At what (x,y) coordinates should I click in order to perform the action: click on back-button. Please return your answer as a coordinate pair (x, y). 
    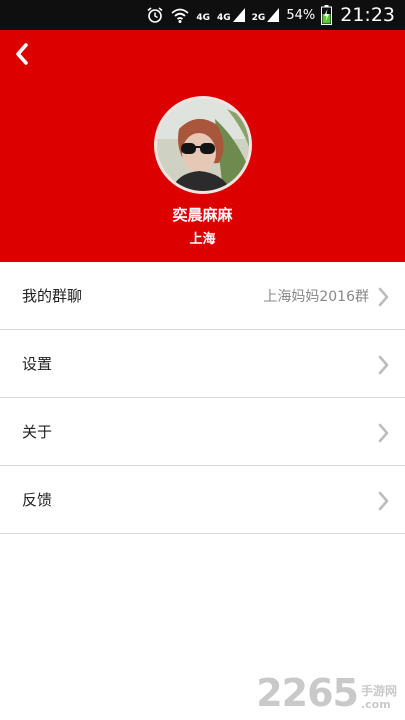
    Looking at the image, I should click on (22, 54).